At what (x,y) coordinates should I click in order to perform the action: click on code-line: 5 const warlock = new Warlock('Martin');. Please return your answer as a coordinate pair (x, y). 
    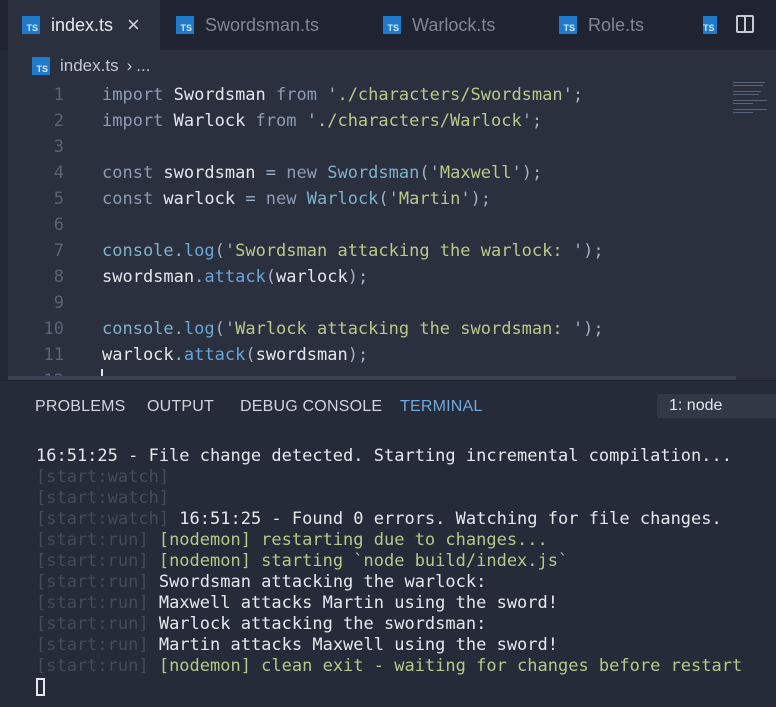
    Looking at the image, I should click on (378, 199).